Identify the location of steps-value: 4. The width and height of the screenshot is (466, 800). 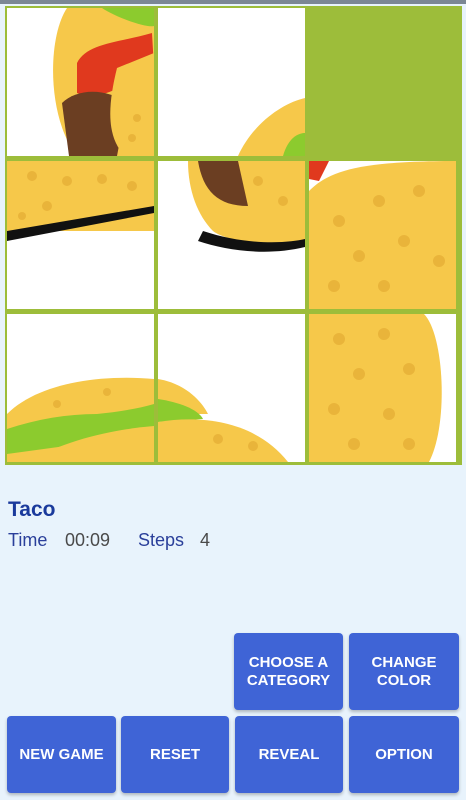
(205, 540).